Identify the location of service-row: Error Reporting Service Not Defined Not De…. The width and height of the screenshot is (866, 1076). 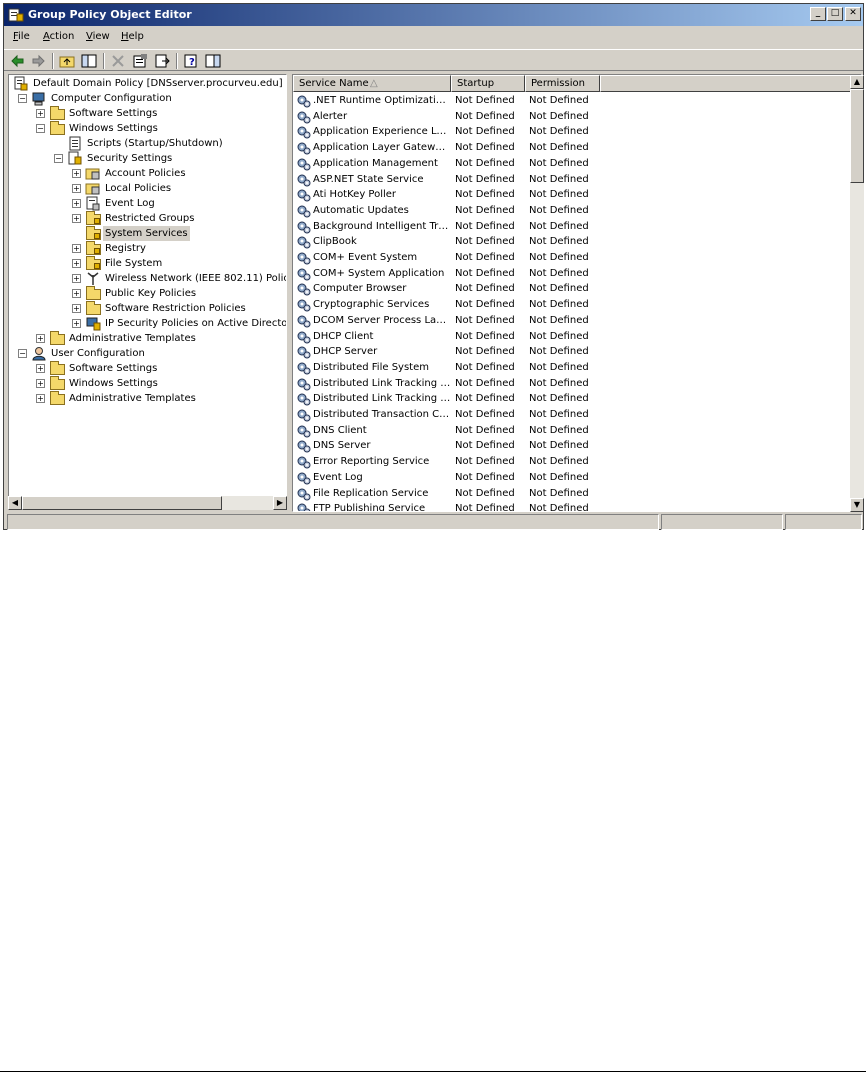
(570, 462).